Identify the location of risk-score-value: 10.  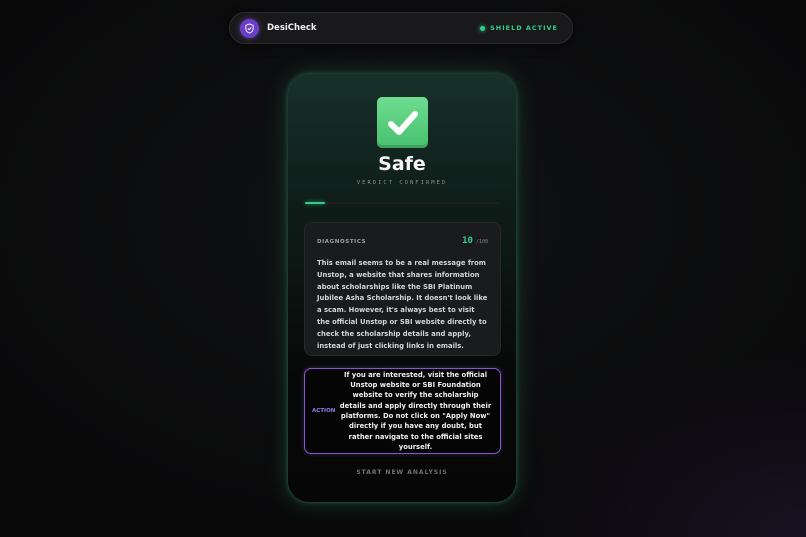
(467, 241).